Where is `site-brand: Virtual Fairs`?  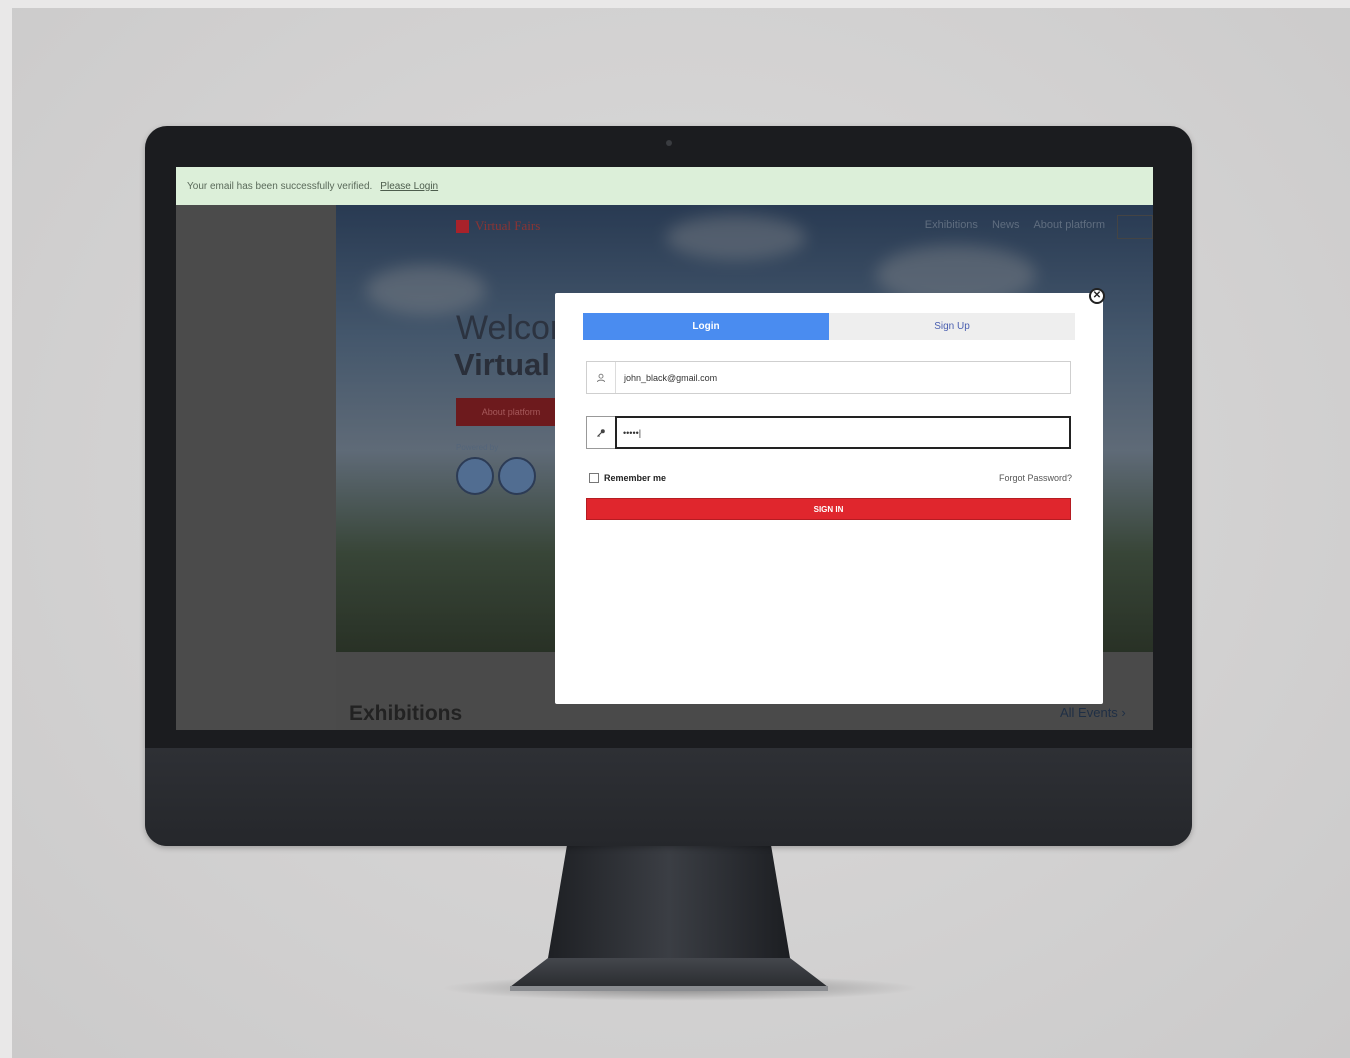 site-brand: Virtual Fairs is located at coordinates (498, 226).